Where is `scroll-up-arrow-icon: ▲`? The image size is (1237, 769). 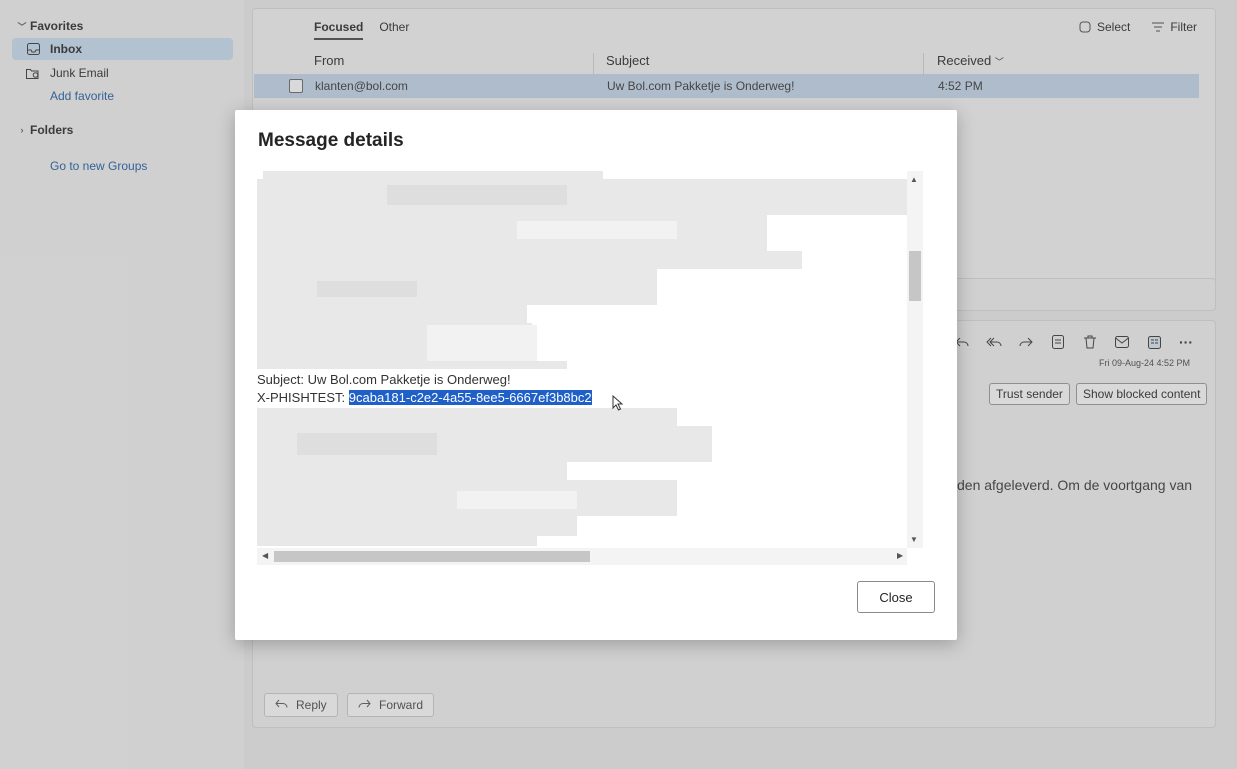
scroll-up-arrow-icon: ▲ is located at coordinates (914, 179).